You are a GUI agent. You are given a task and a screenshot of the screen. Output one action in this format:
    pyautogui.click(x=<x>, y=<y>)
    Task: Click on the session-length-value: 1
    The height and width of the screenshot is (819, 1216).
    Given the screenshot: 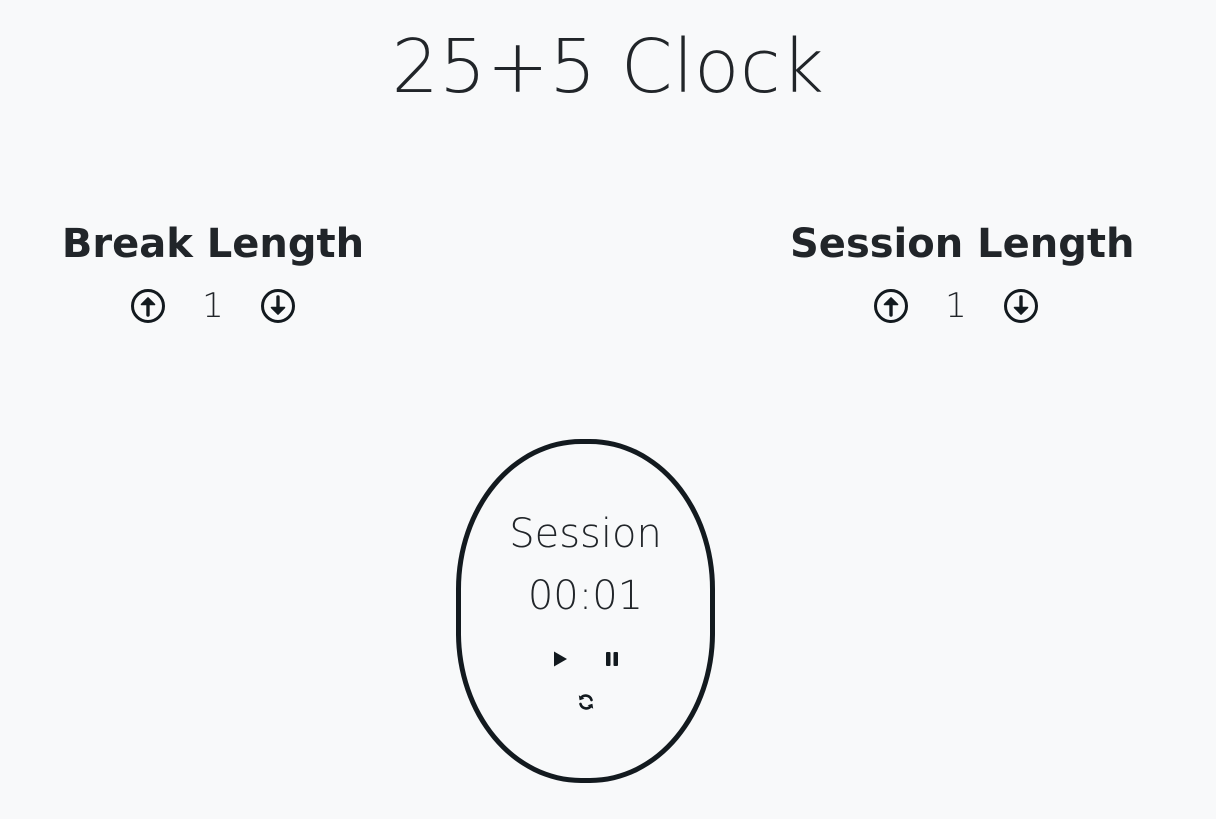 What is the action you would take?
    pyautogui.click(x=956, y=306)
    